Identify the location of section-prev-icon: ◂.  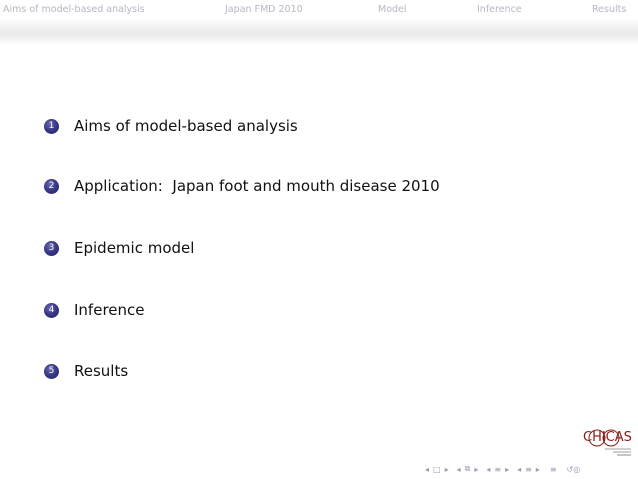
(488, 469).